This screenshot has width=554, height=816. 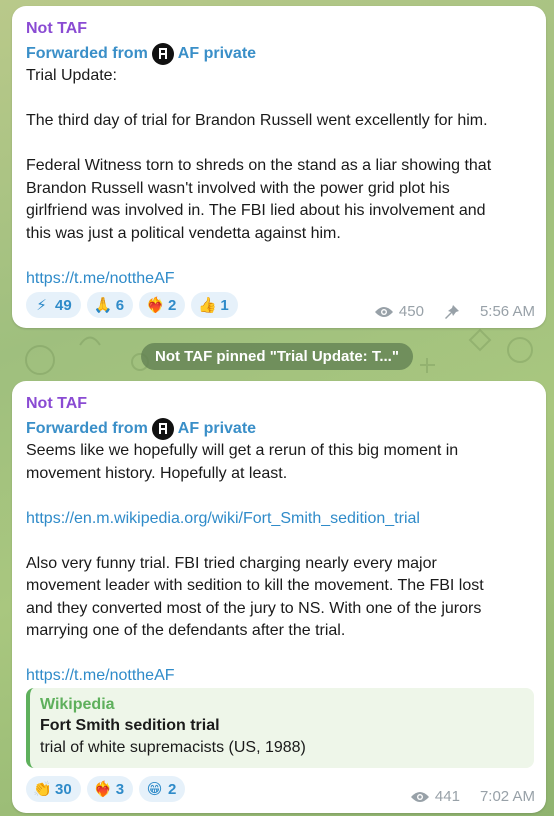 I want to click on reaction-lightning: ⚡ 49, so click(x=53, y=305).